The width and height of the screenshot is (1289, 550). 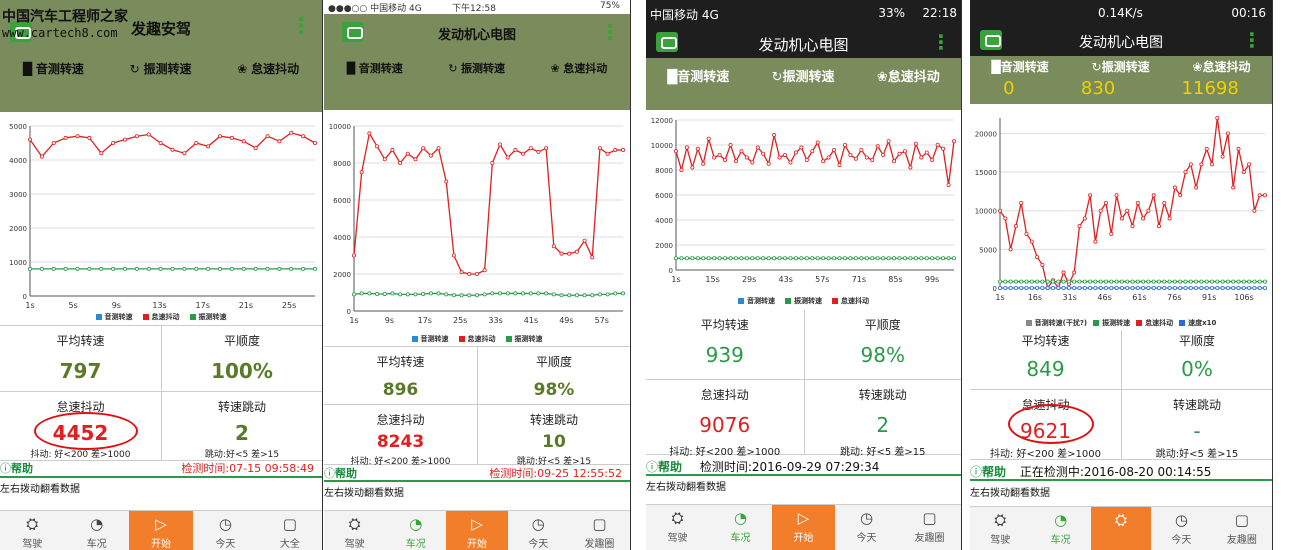 I want to click on legend-item: 怠速抖动, so click(x=850, y=301).